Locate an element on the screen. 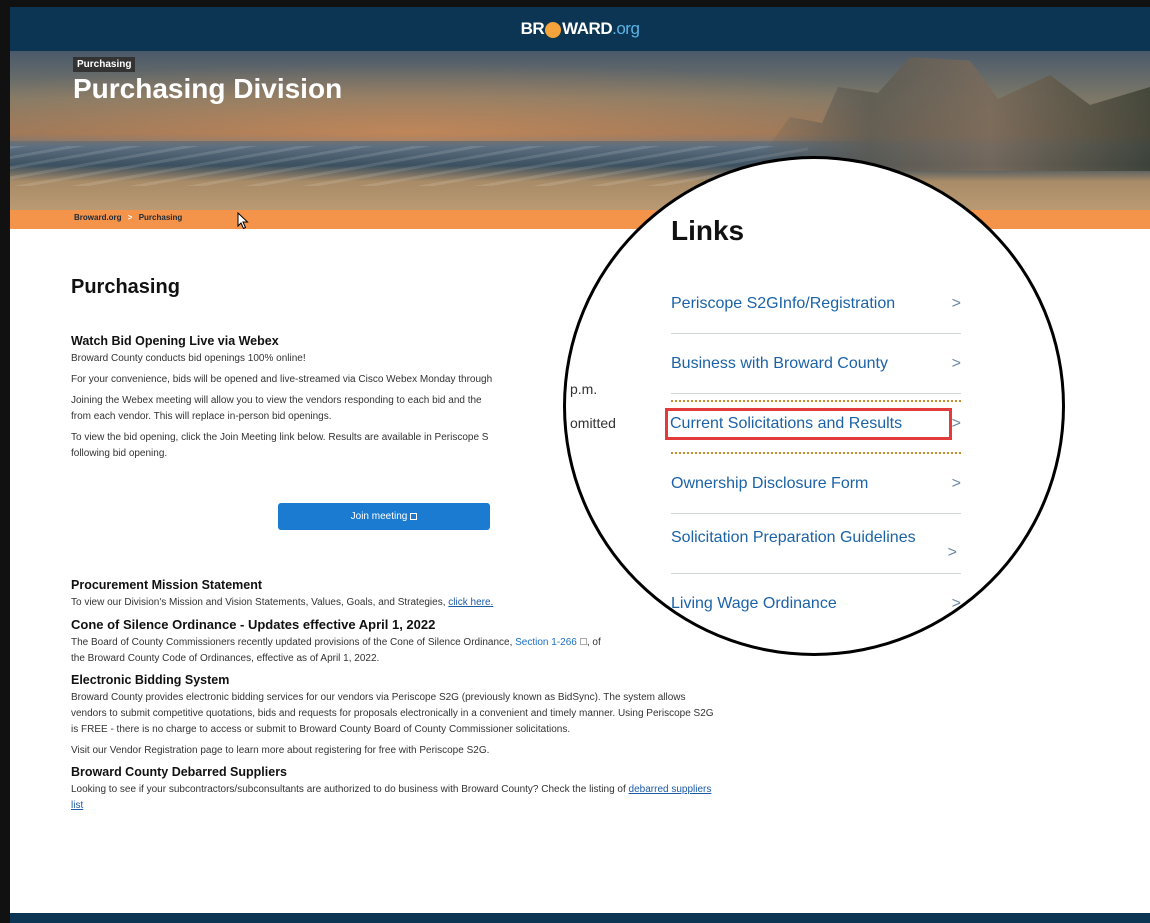 This screenshot has width=1150, height=923. link-ownership-disclosure: Ownership Disclosure Form > is located at coordinates (816, 484).